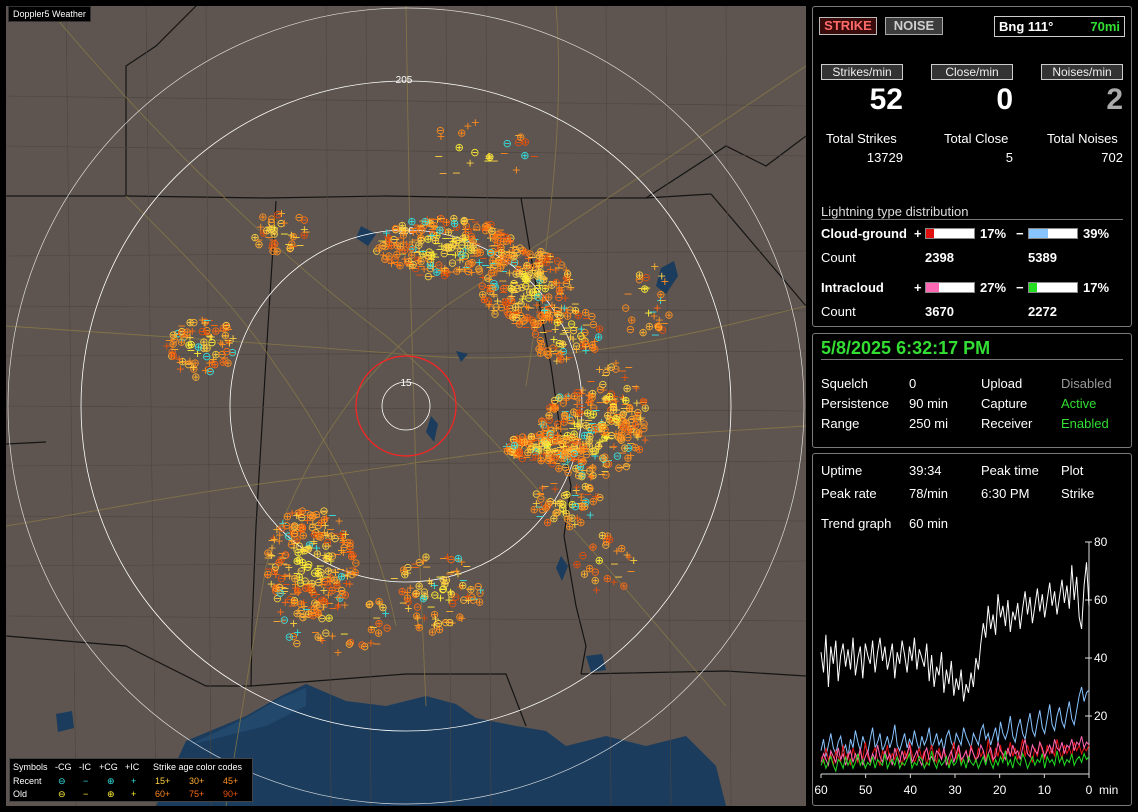 This screenshot has width=1138, height=812. Describe the element at coordinates (1101, 542) in the screenshot. I see `y-tick-label: 80` at that location.